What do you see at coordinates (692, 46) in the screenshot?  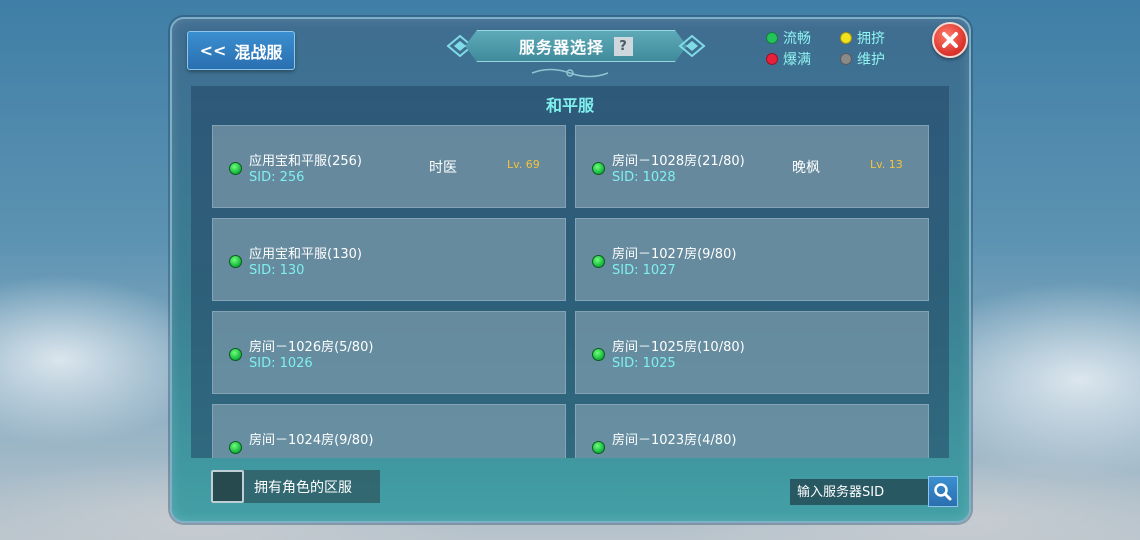 I see `title-ornament-right-icon` at bounding box center [692, 46].